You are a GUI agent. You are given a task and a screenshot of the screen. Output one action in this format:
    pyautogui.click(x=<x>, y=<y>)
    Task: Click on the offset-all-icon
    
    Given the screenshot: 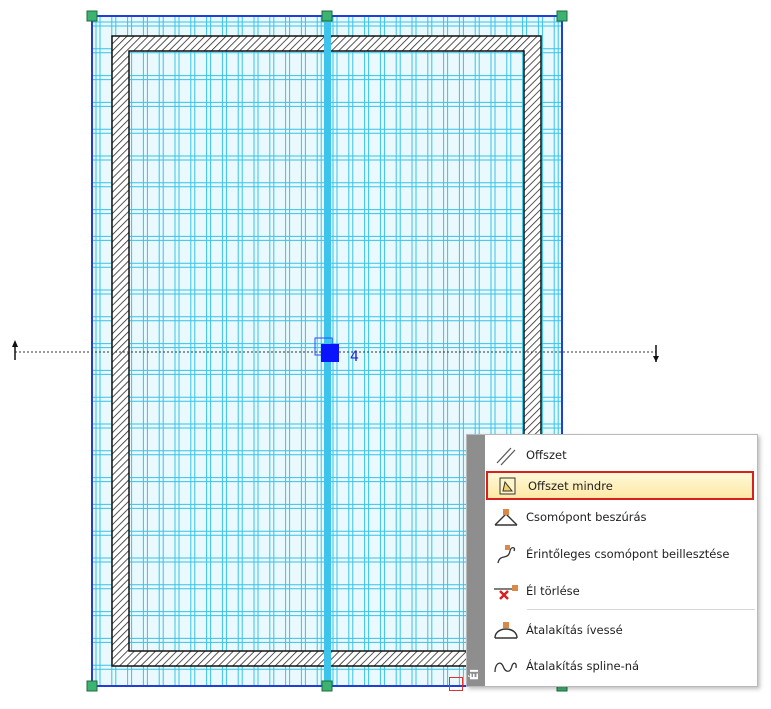 What is the action you would take?
    pyautogui.click(x=508, y=485)
    